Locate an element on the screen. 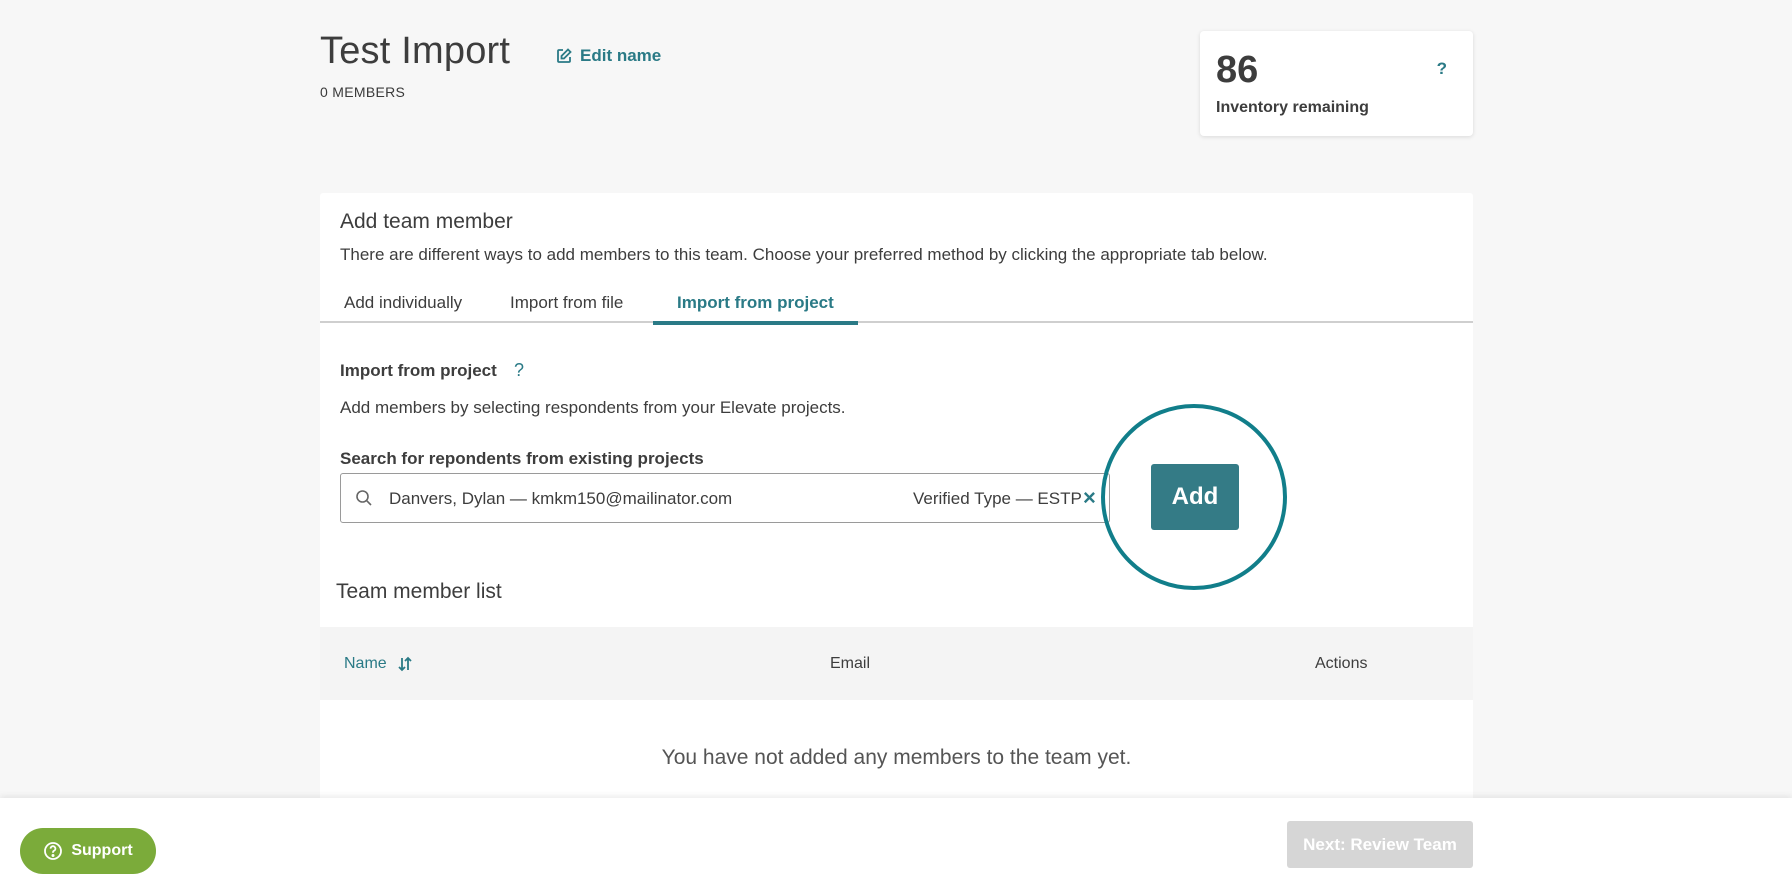  footer-bar: Support Next: Review Team is located at coordinates (896, 842).